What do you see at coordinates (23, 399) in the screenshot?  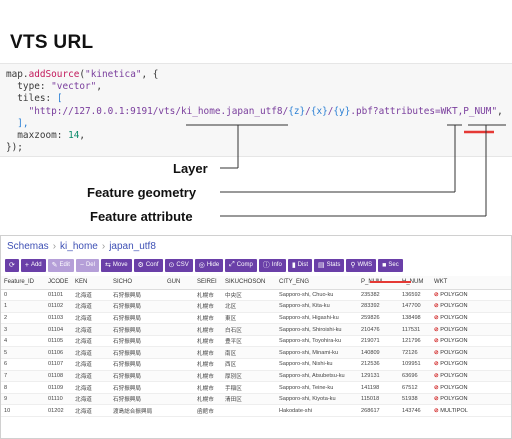 I see `table-cell: 9` at bounding box center [23, 399].